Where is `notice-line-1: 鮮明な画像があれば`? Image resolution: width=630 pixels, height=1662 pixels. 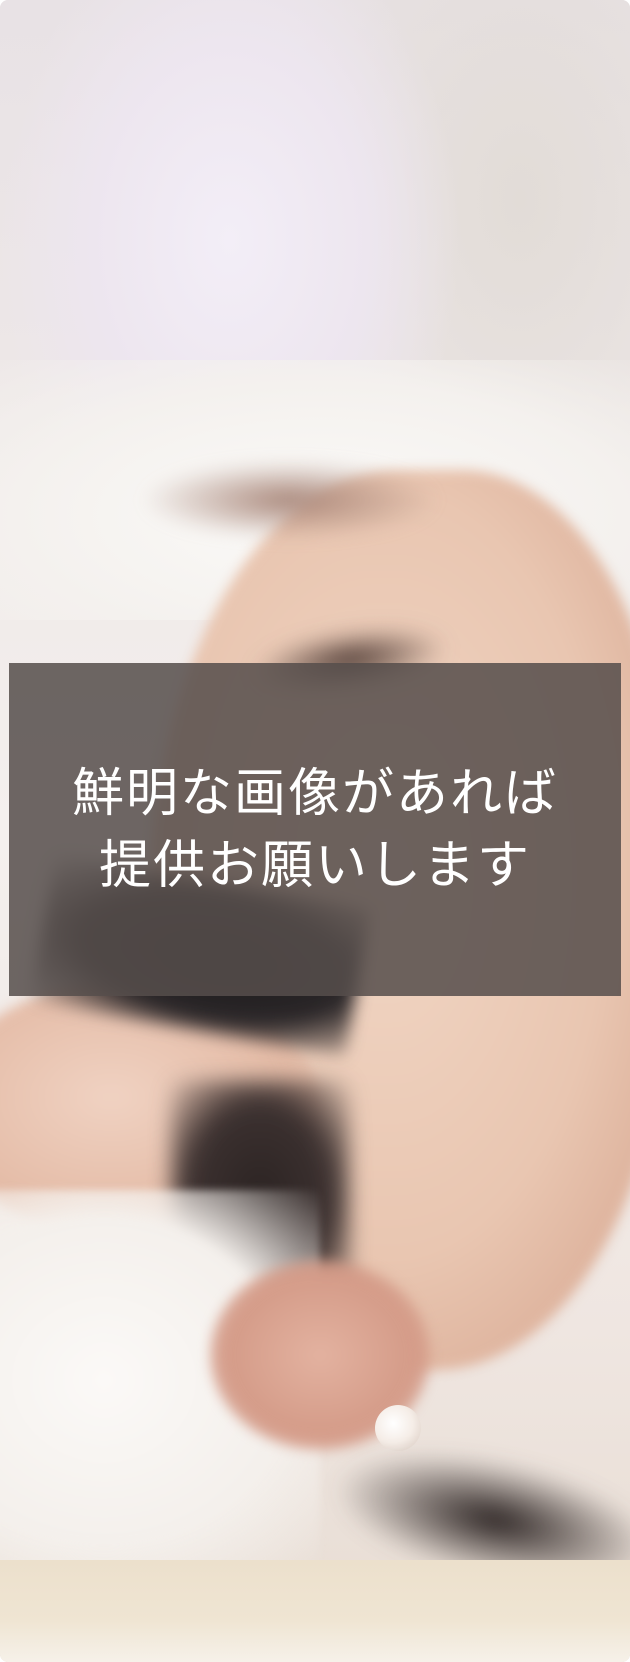 notice-line-1: 鮮明な画像があれば is located at coordinates (314, 793).